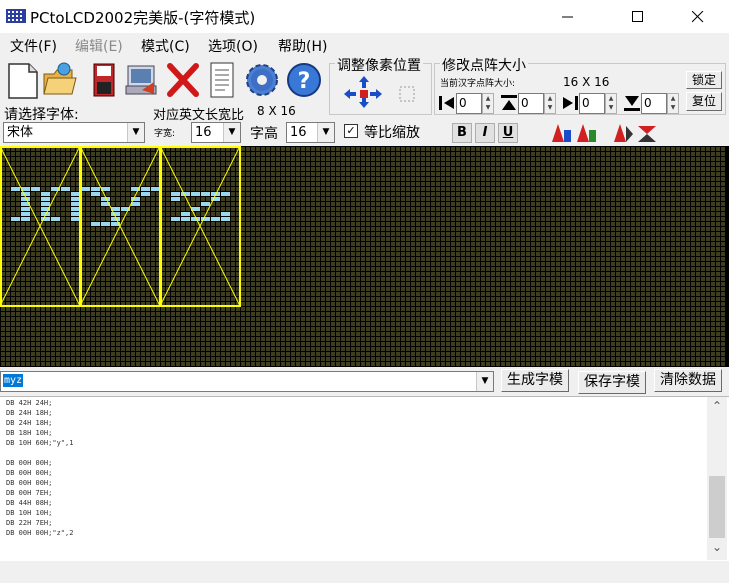 This screenshot has height=583, width=729. Describe the element at coordinates (704, 80) in the screenshot. I see `lock-button: 锁定` at that location.